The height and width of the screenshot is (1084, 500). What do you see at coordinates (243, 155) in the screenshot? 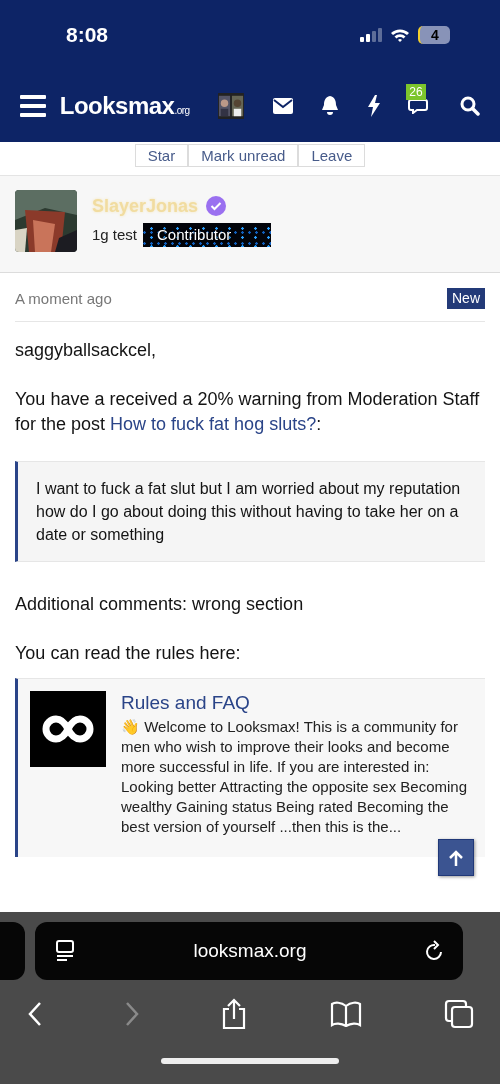
I see `thread-action-button: Mark unread` at bounding box center [243, 155].